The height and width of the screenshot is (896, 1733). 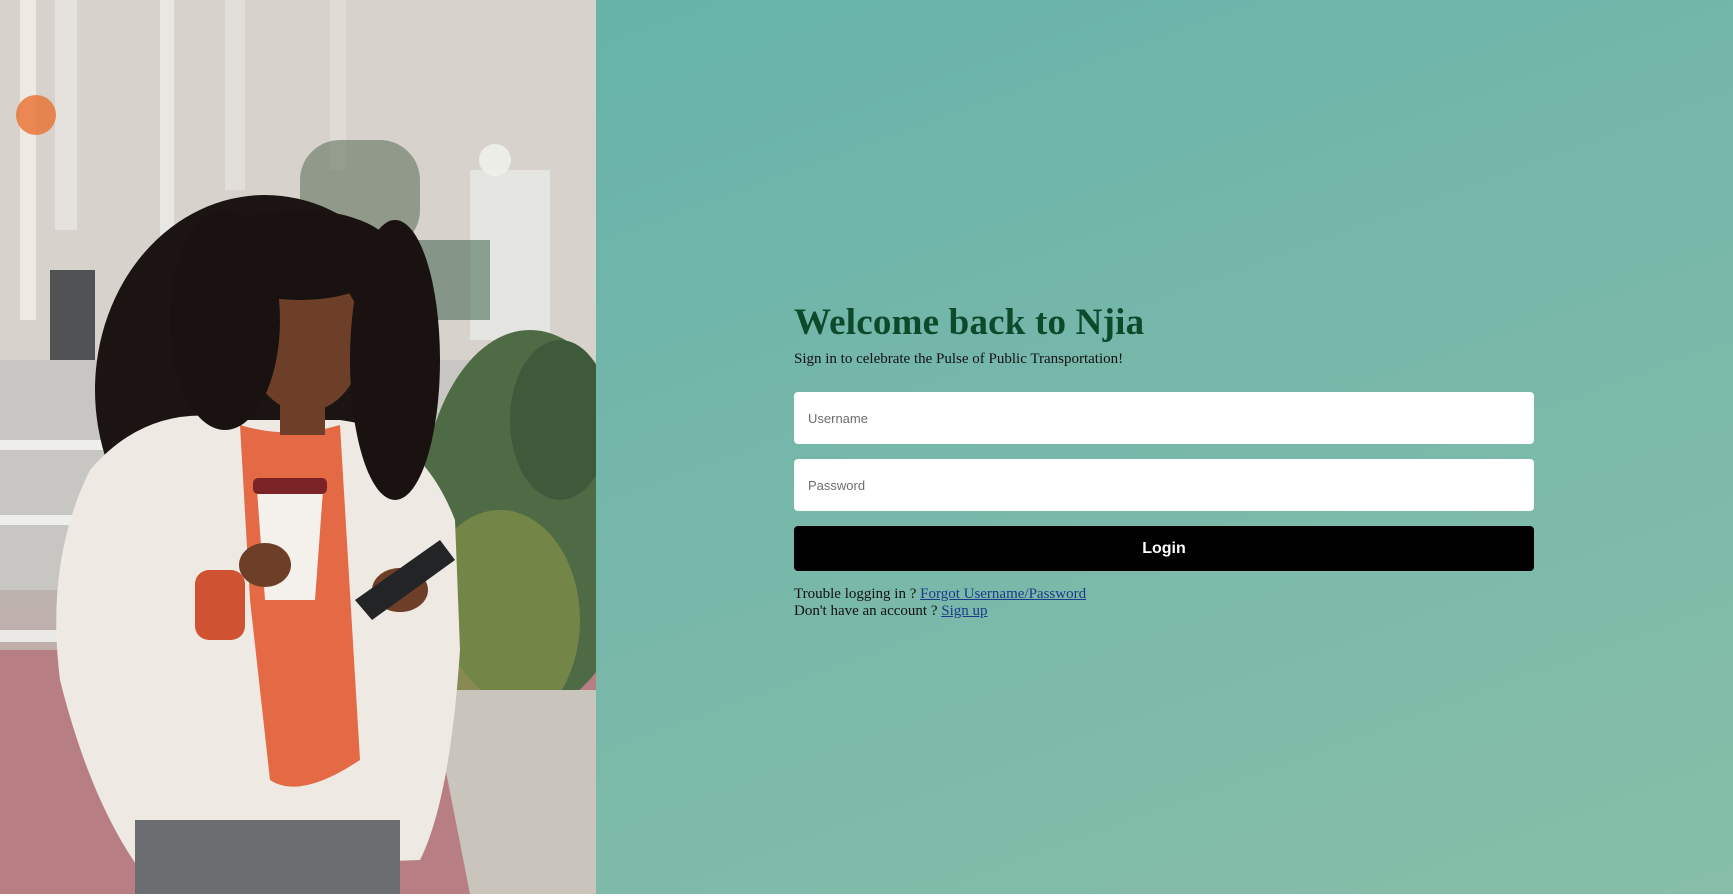 I want to click on forgot-credentials-link: Forgot Username/Password, so click(x=1003, y=594).